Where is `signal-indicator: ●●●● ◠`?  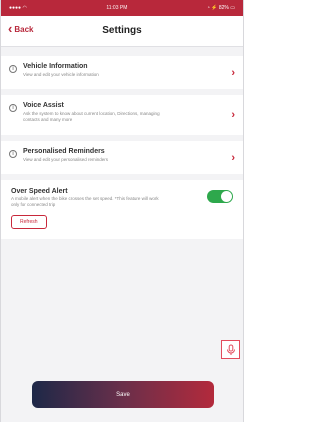 signal-indicator: ●●●● ◠ is located at coordinates (18, 8).